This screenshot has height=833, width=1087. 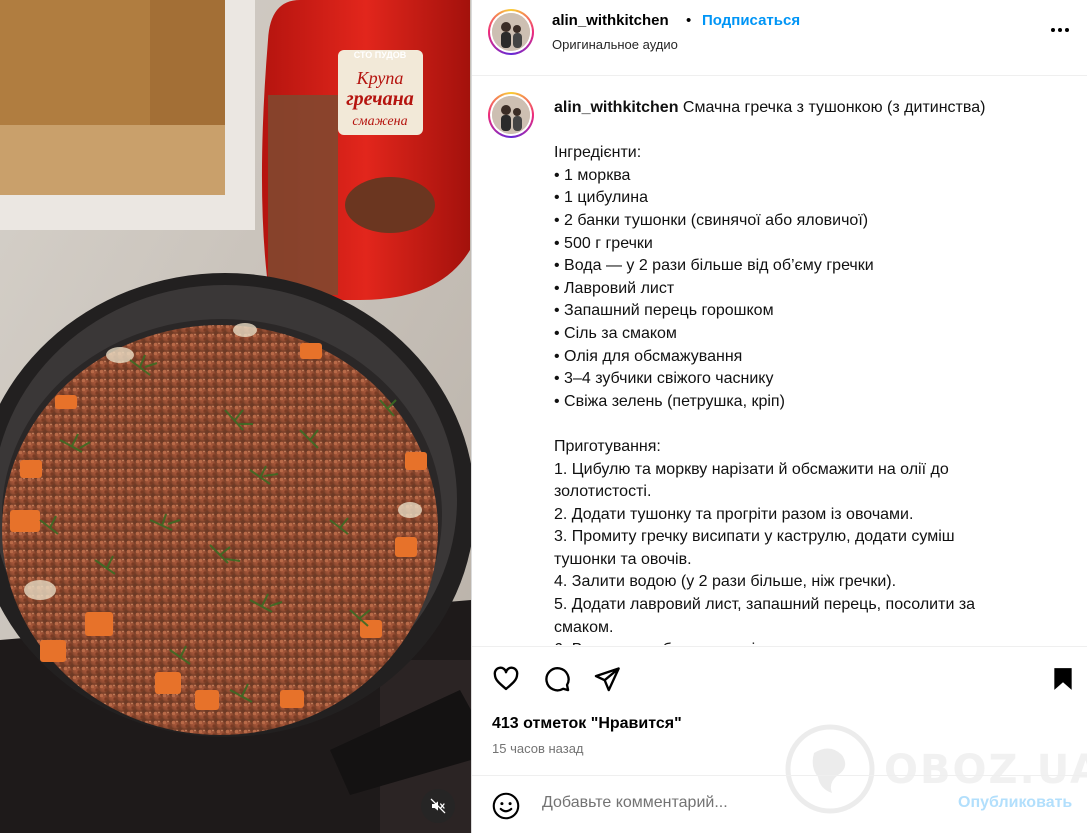 What do you see at coordinates (380, 78) in the screenshot?
I see `bag-line1: Крупа` at bounding box center [380, 78].